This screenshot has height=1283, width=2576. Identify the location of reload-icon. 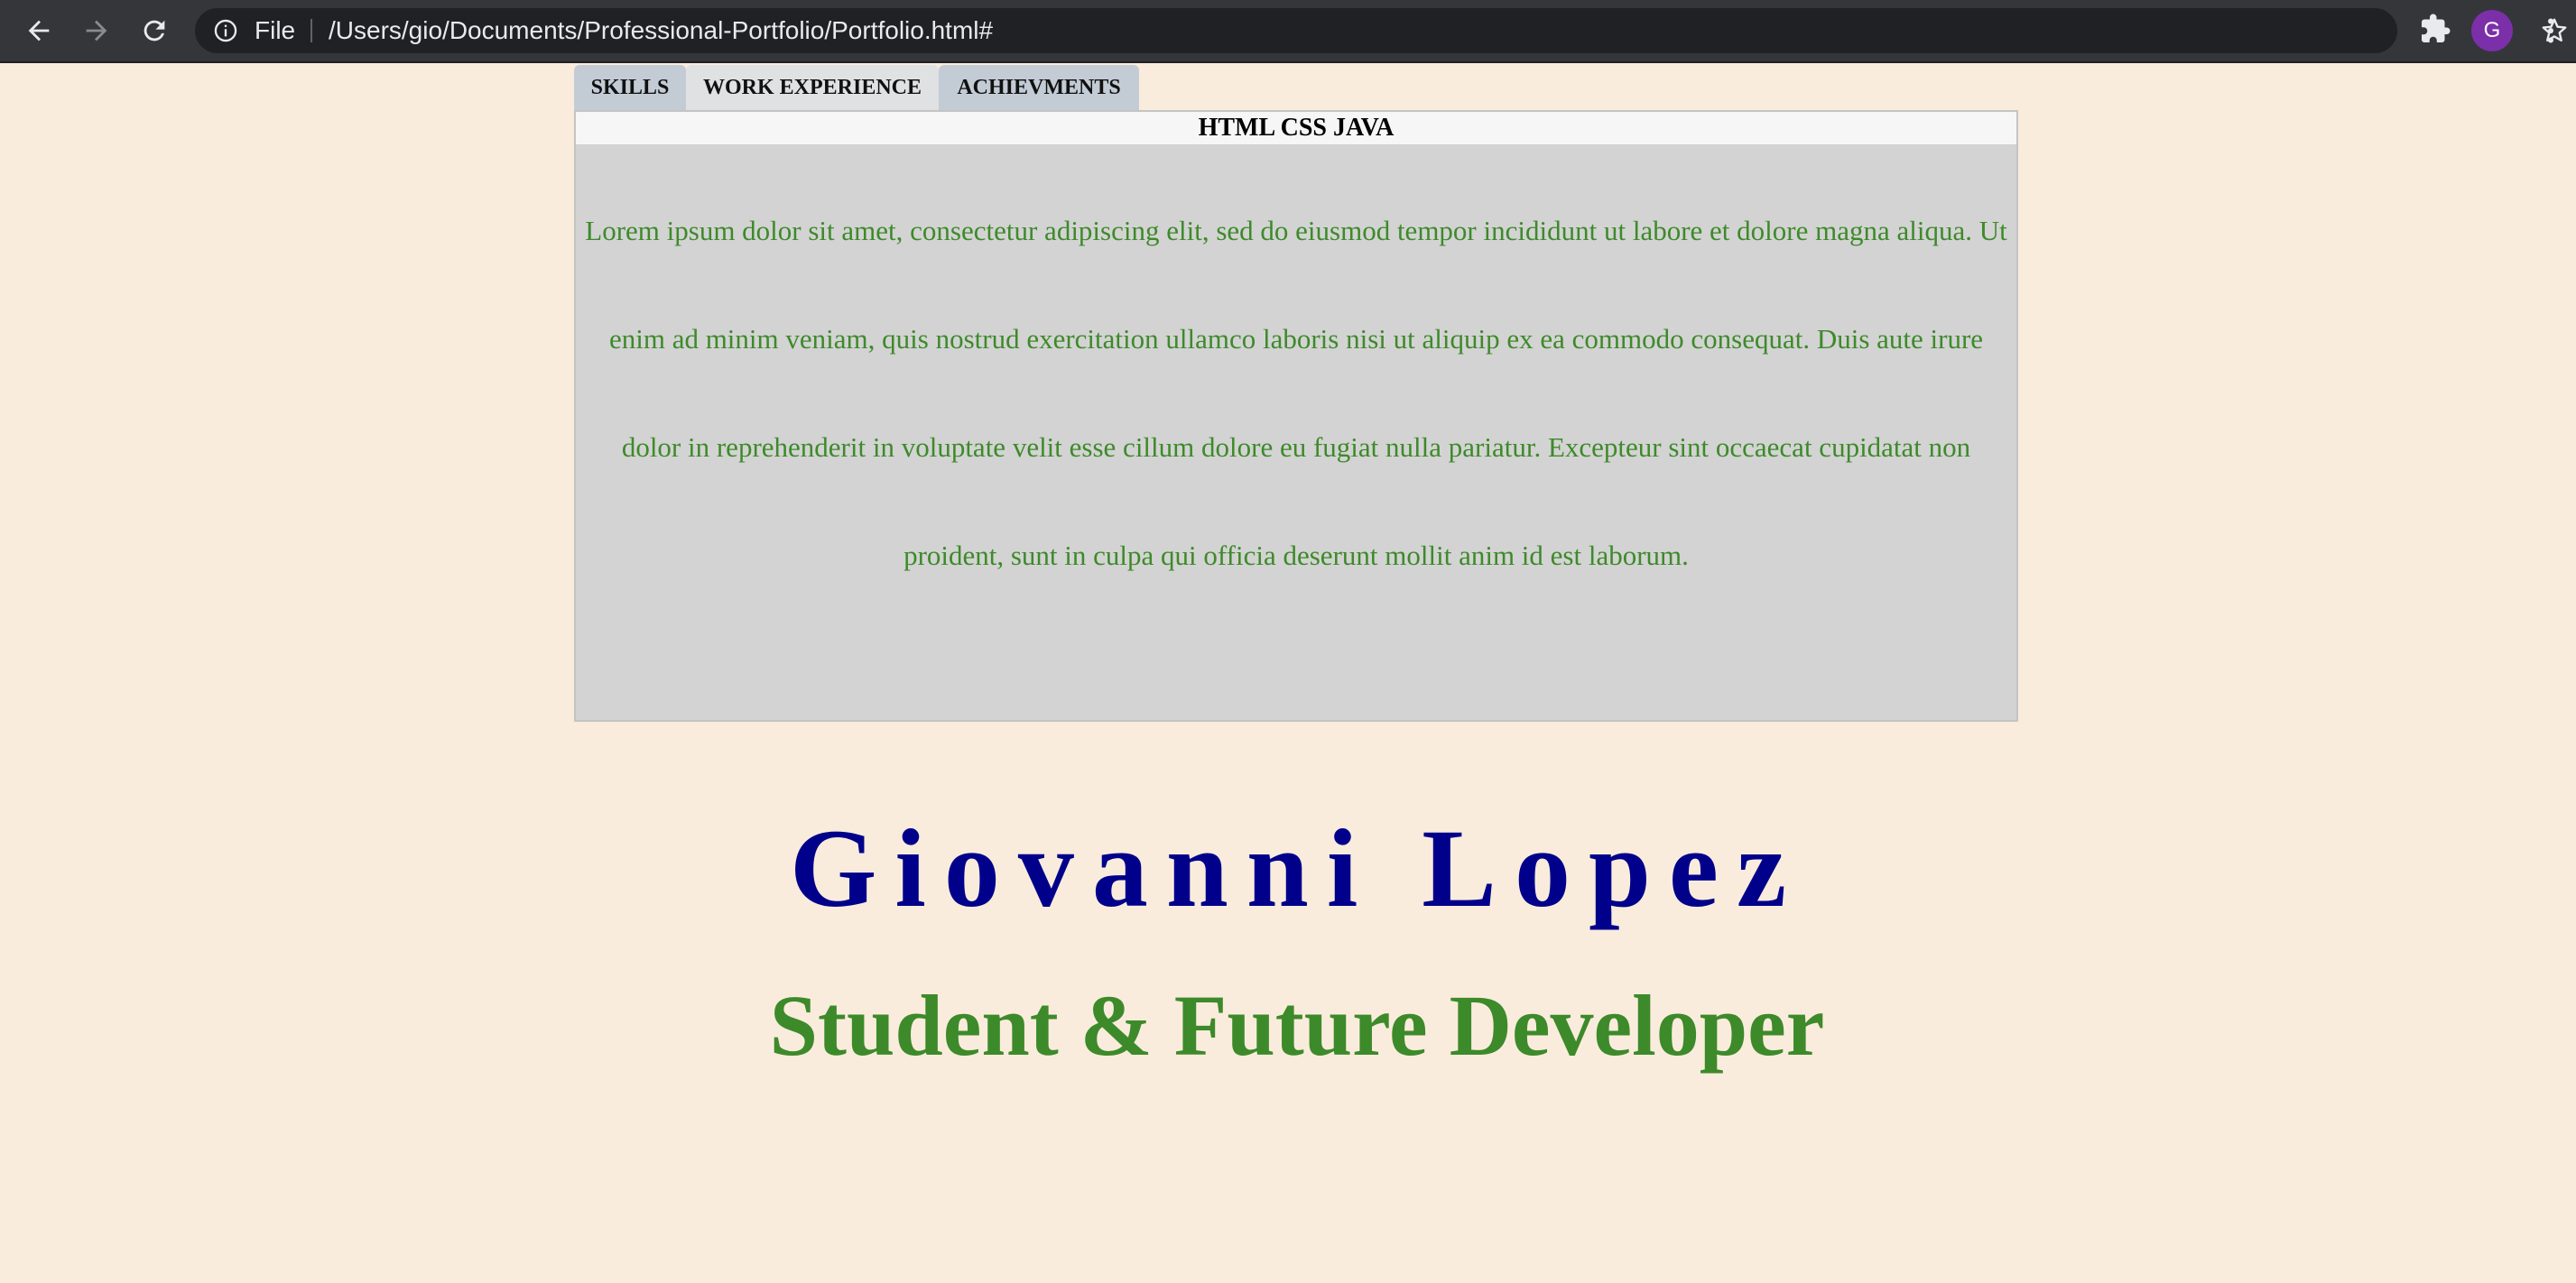
(154, 31).